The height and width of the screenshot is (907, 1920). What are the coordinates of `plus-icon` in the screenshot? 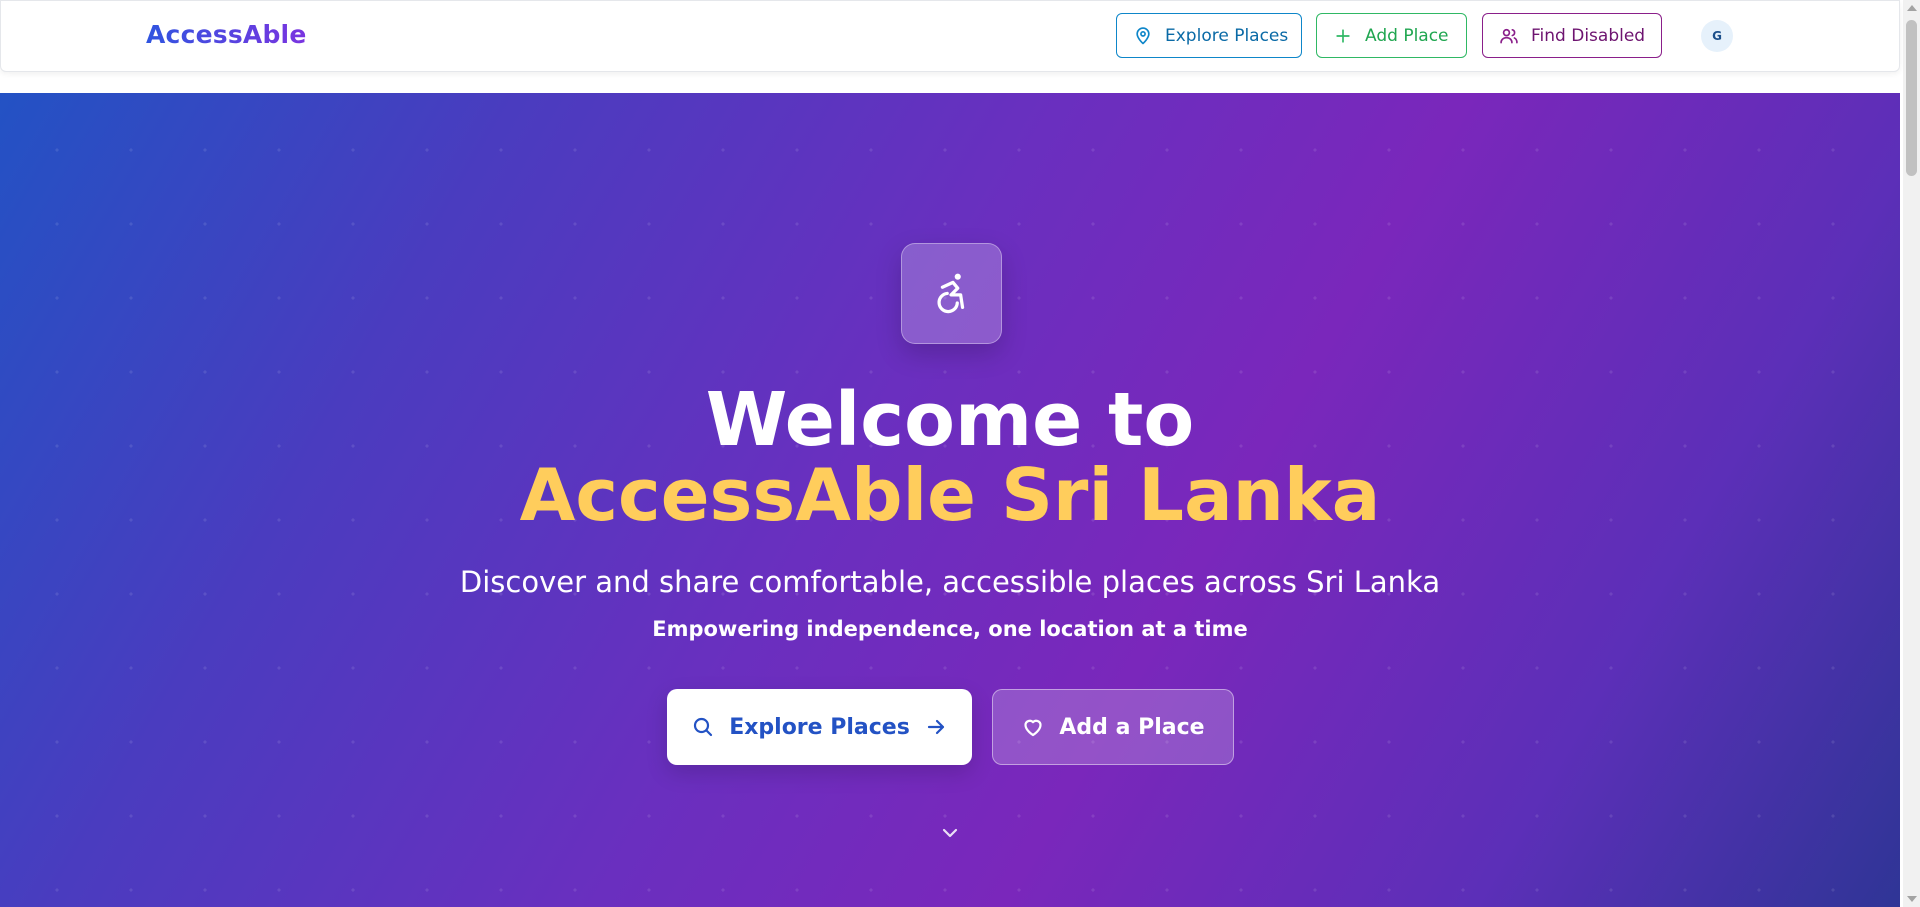 It's located at (1343, 36).